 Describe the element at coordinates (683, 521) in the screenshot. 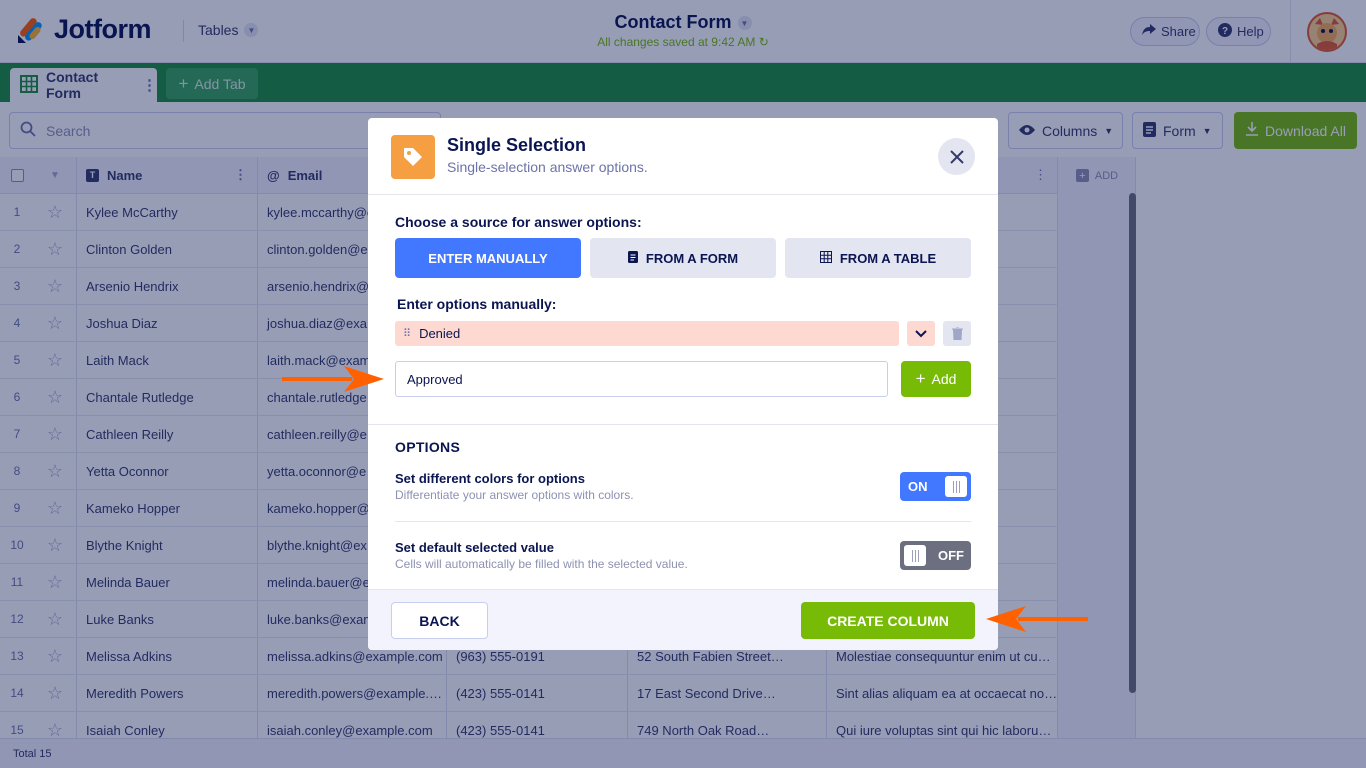

I see `setting-divider` at that location.